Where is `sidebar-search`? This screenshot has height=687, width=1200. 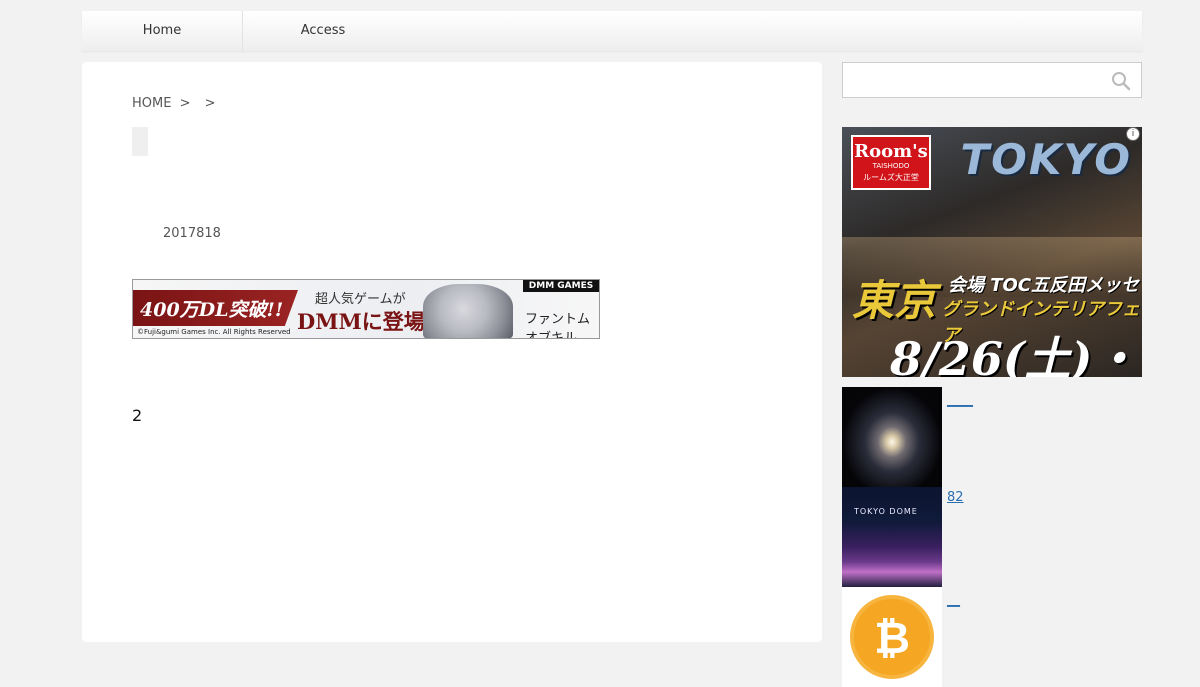
sidebar-search is located at coordinates (992, 80).